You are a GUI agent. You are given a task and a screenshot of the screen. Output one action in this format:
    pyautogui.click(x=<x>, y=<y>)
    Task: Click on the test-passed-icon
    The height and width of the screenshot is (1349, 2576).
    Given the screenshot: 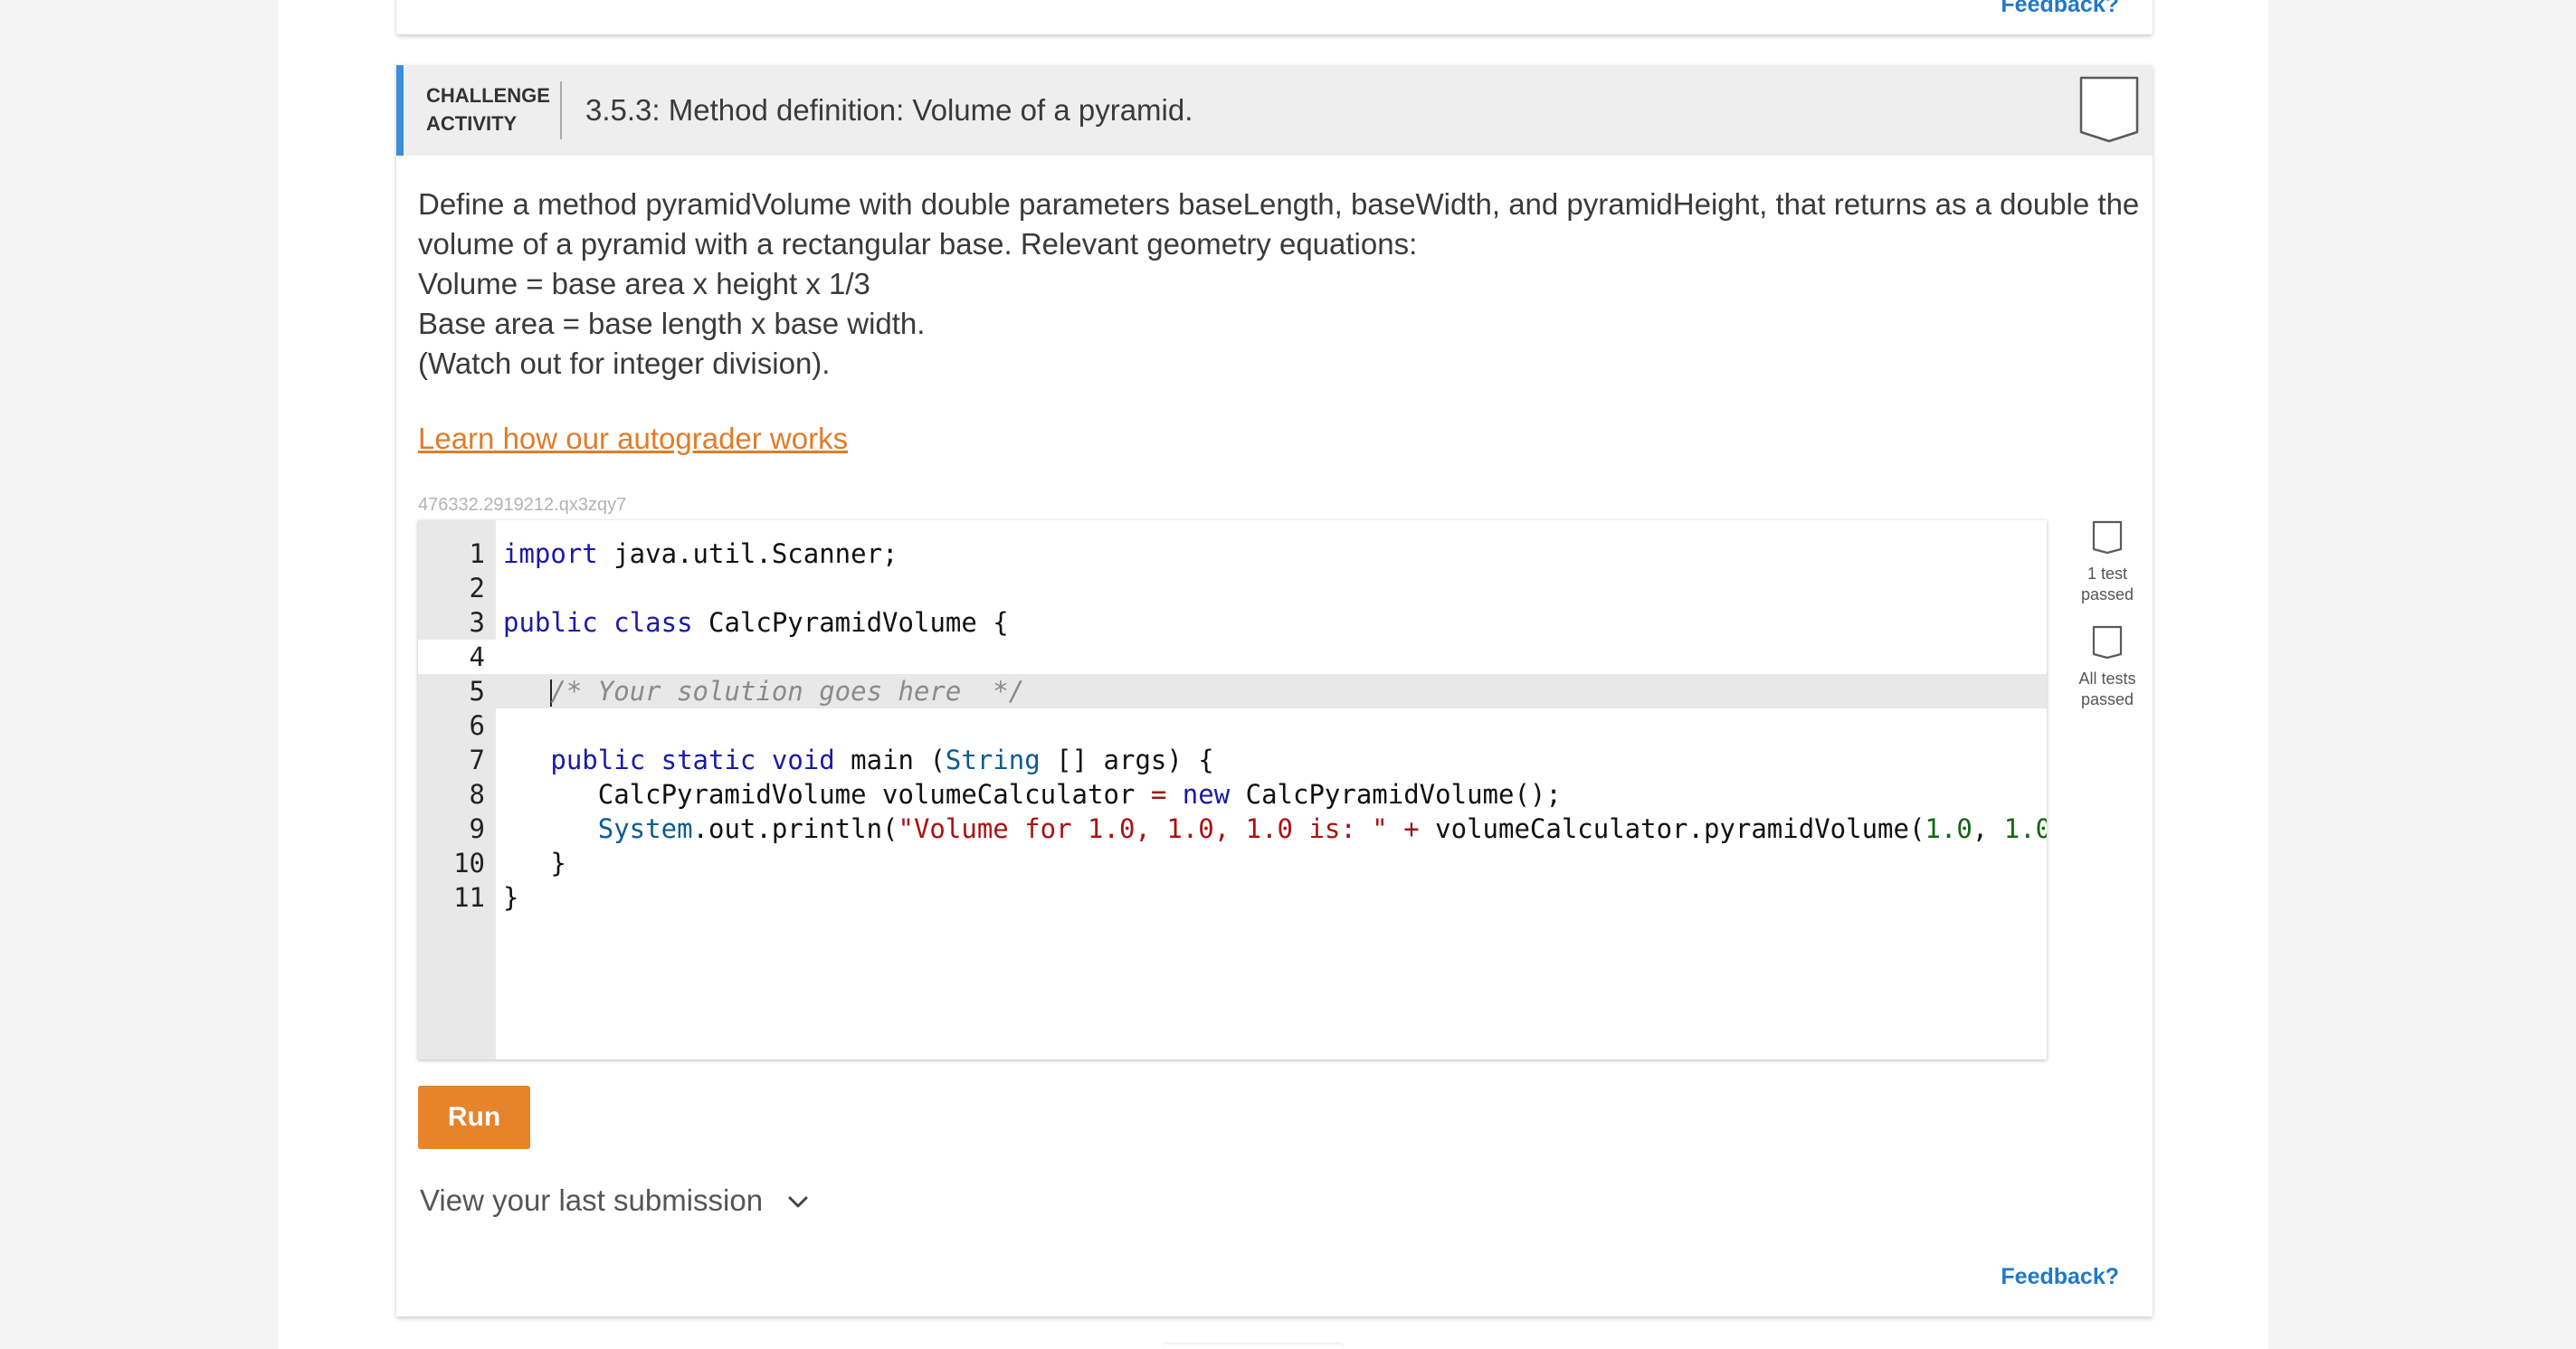 What is the action you would take?
    pyautogui.click(x=2107, y=538)
    